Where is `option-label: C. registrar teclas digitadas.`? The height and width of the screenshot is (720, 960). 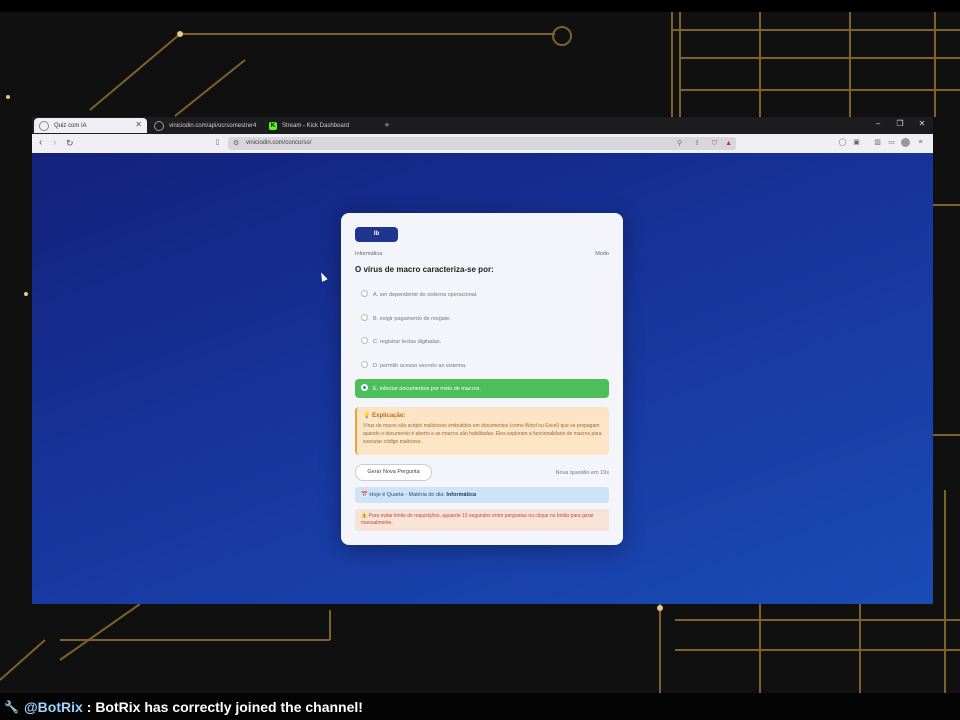 option-label: C. registrar teclas digitadas. is located at coordinates (407, 341).